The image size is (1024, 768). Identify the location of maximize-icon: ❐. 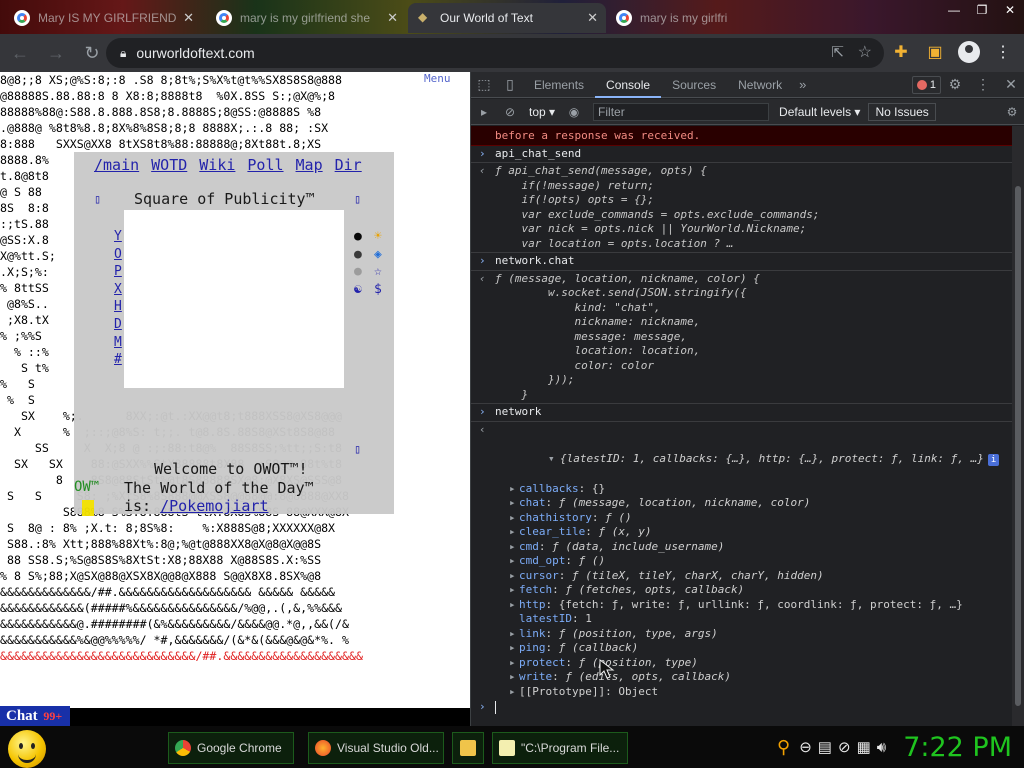
(982, 11).